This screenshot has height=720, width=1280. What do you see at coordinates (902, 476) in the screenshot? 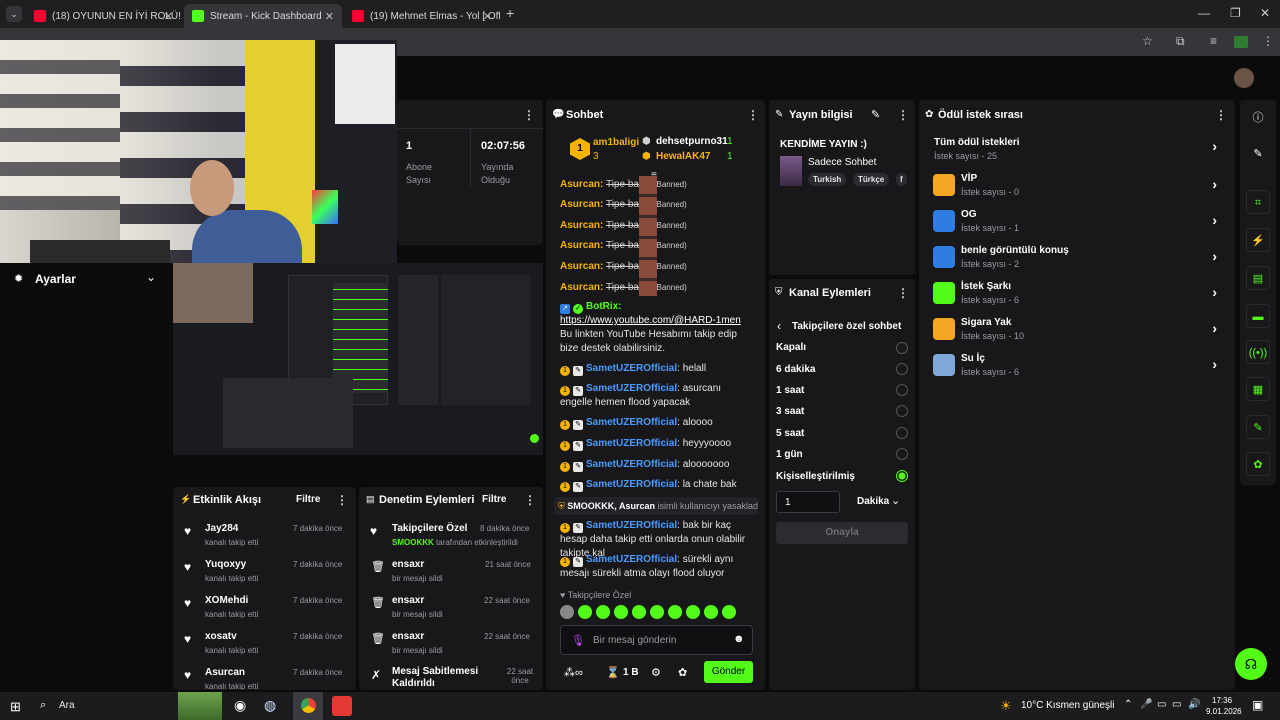
I see `option-radio-selected` at bounding box center [902, 476].